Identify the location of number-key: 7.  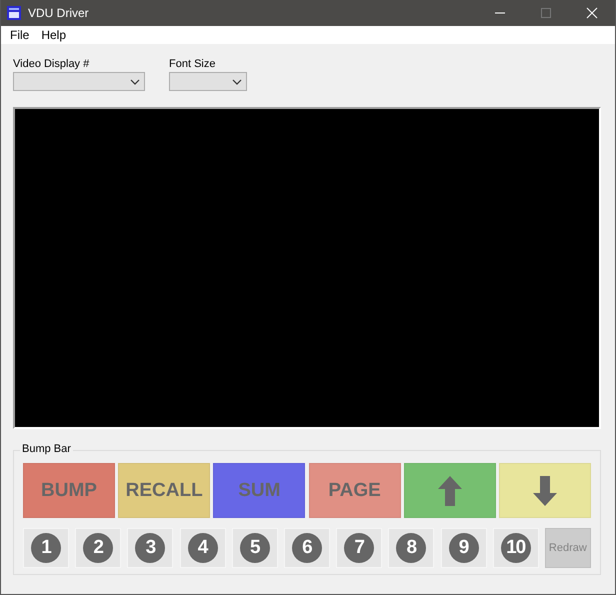
(359, 548).